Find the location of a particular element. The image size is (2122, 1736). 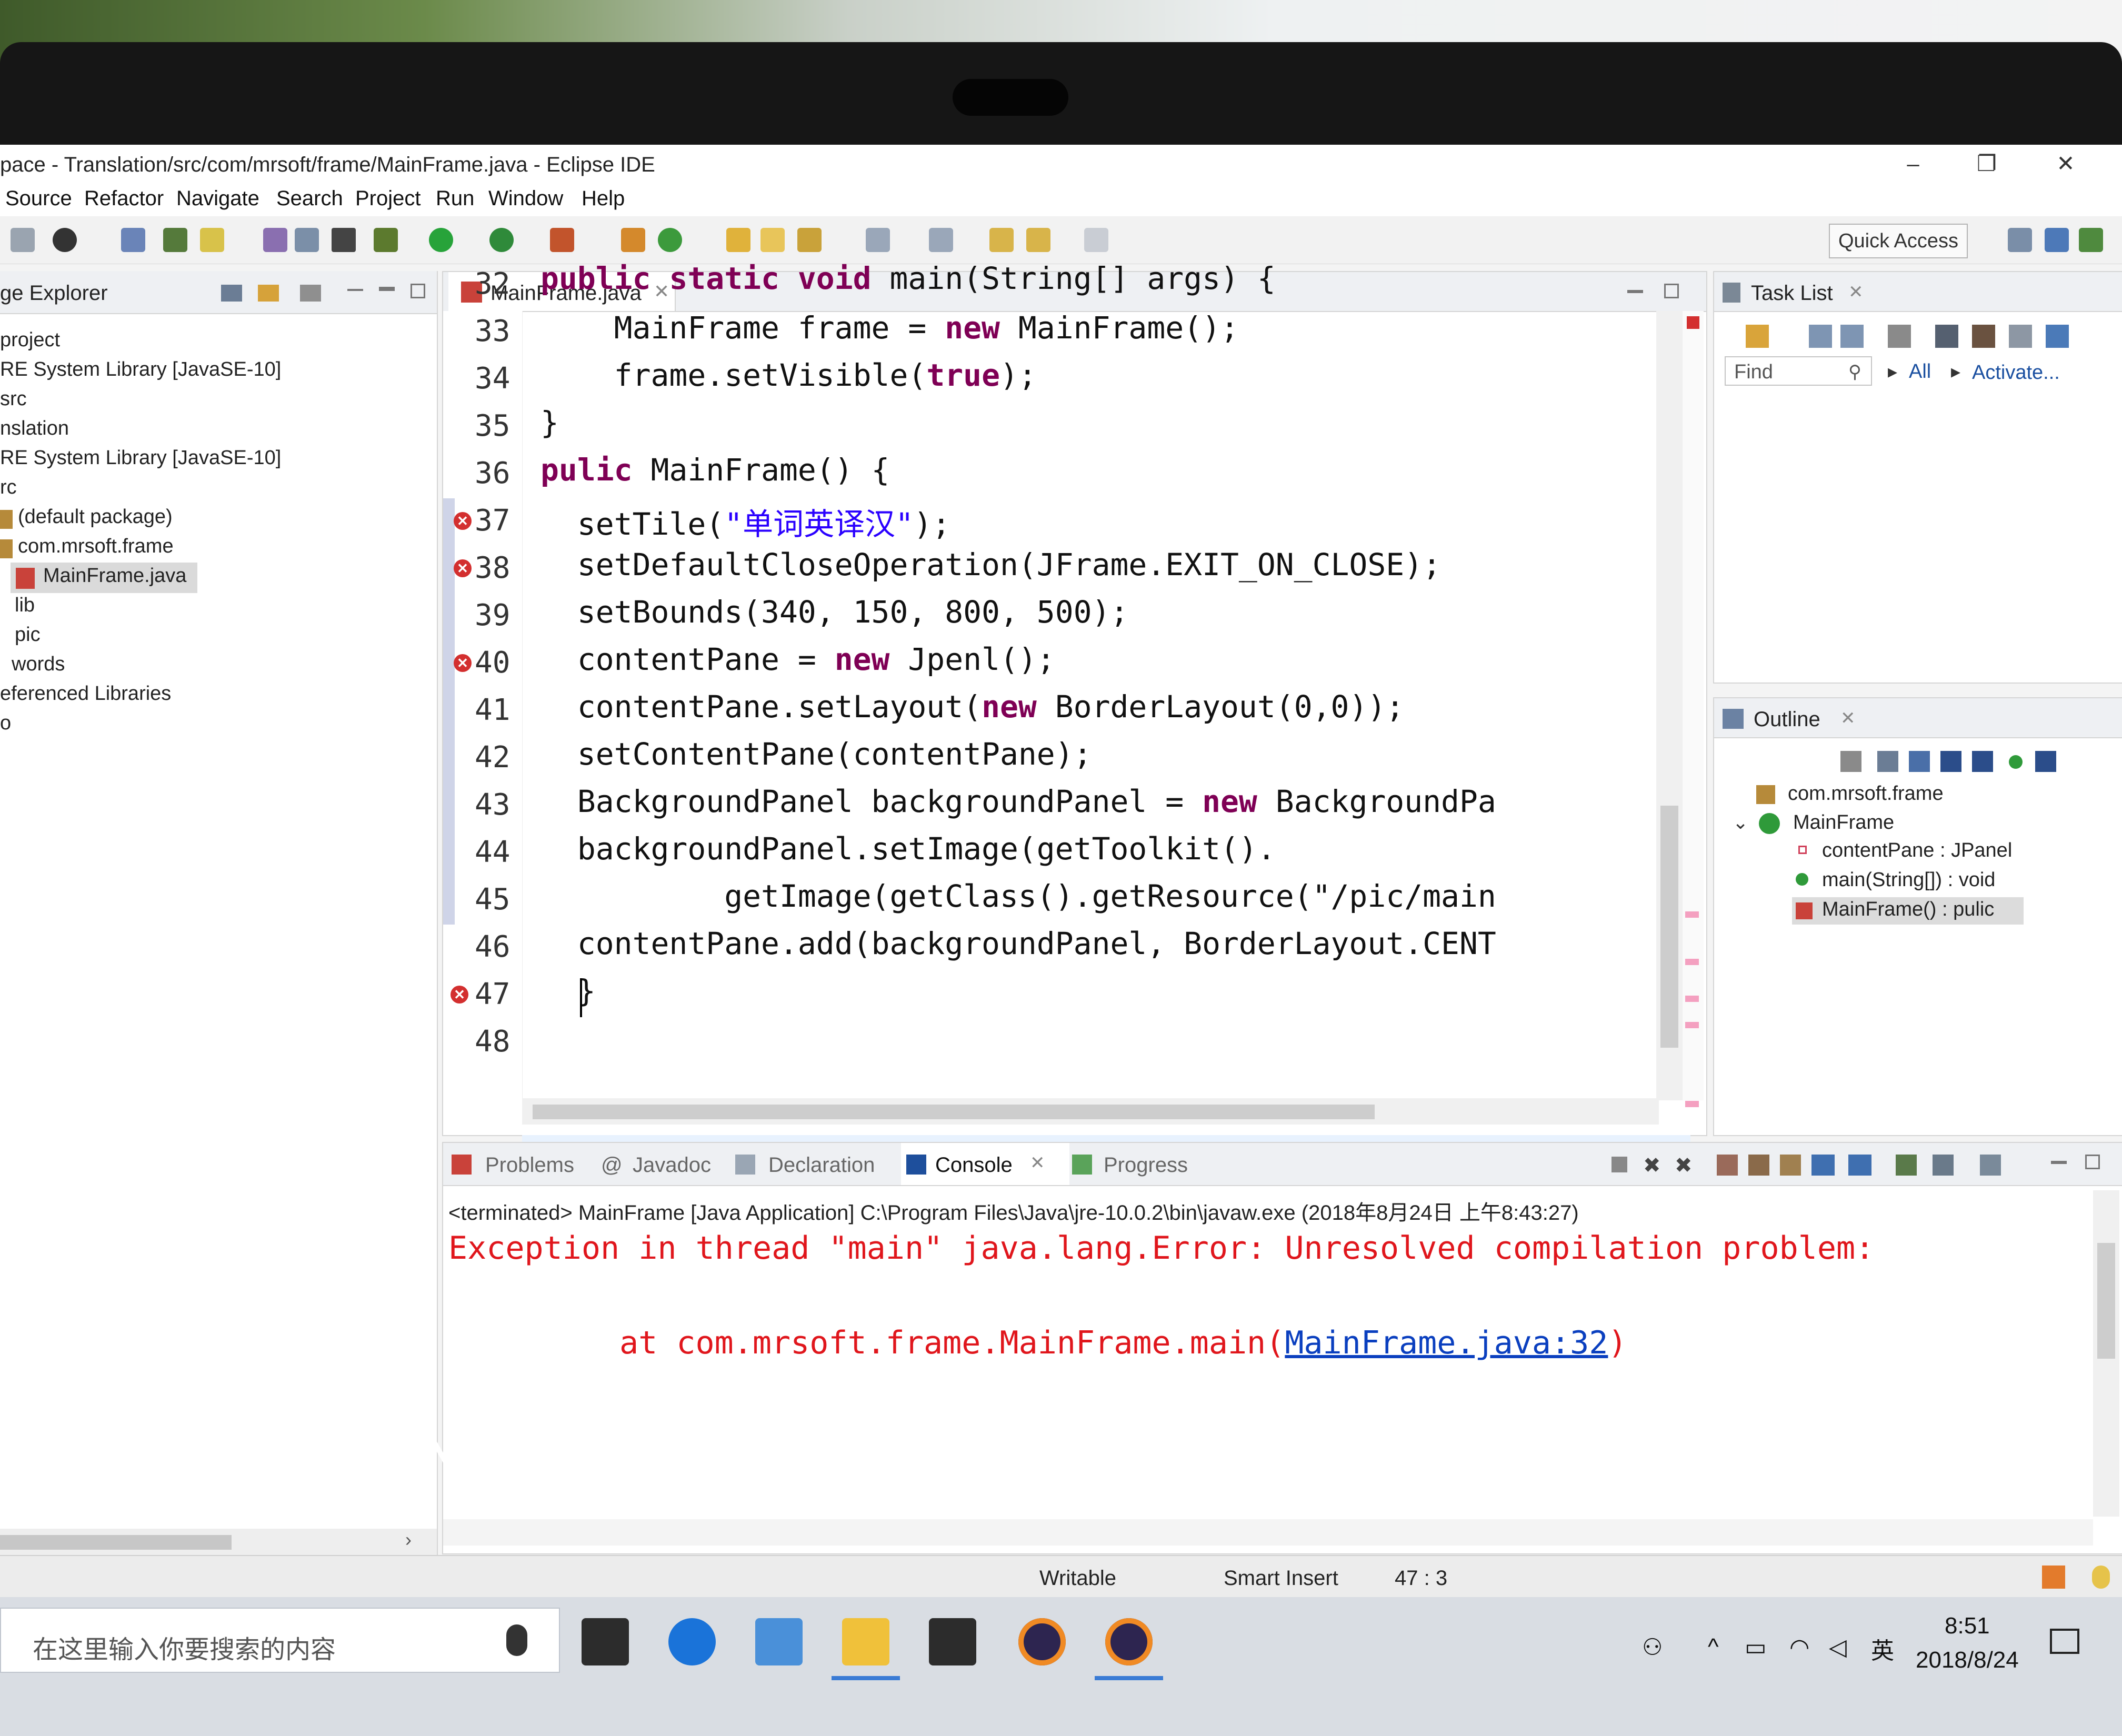

close-tab-icon: ✕ is located at coordinates (1037, 1162).